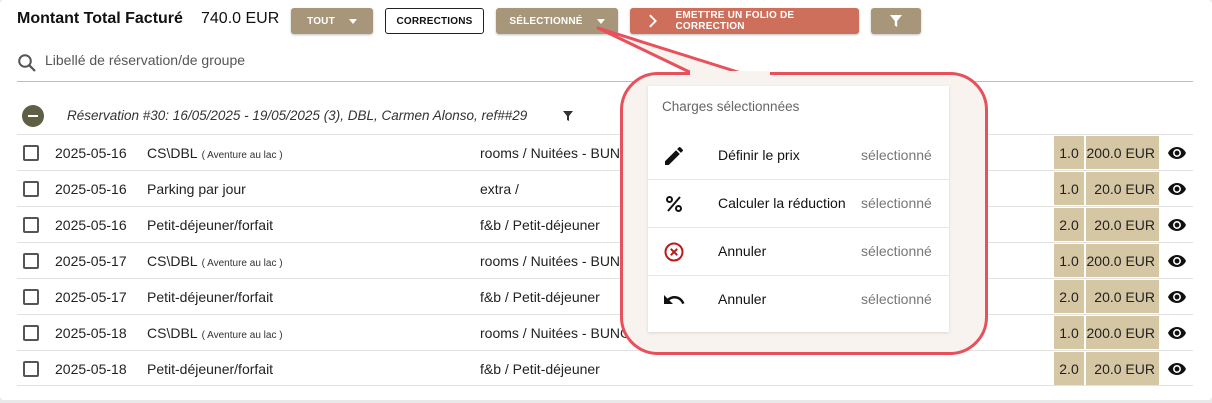 Image resolution: width=1212 pixels, height=403 pixels. I want to click on menu-item-label: Définir le prix, so click(759, 155).